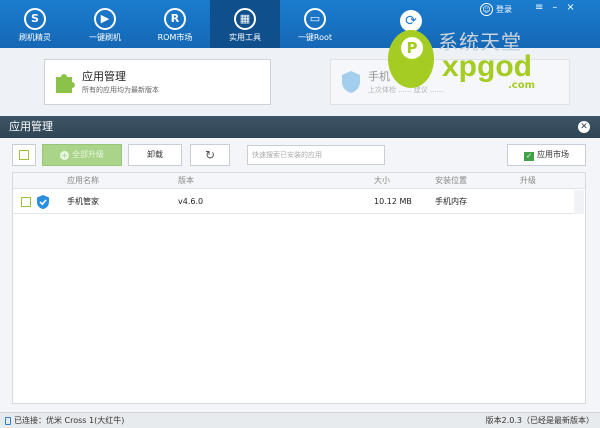 This screenshot has height=428, width=600. I want to click on upgrade-all-label: 全部升级, so click(88, 154).